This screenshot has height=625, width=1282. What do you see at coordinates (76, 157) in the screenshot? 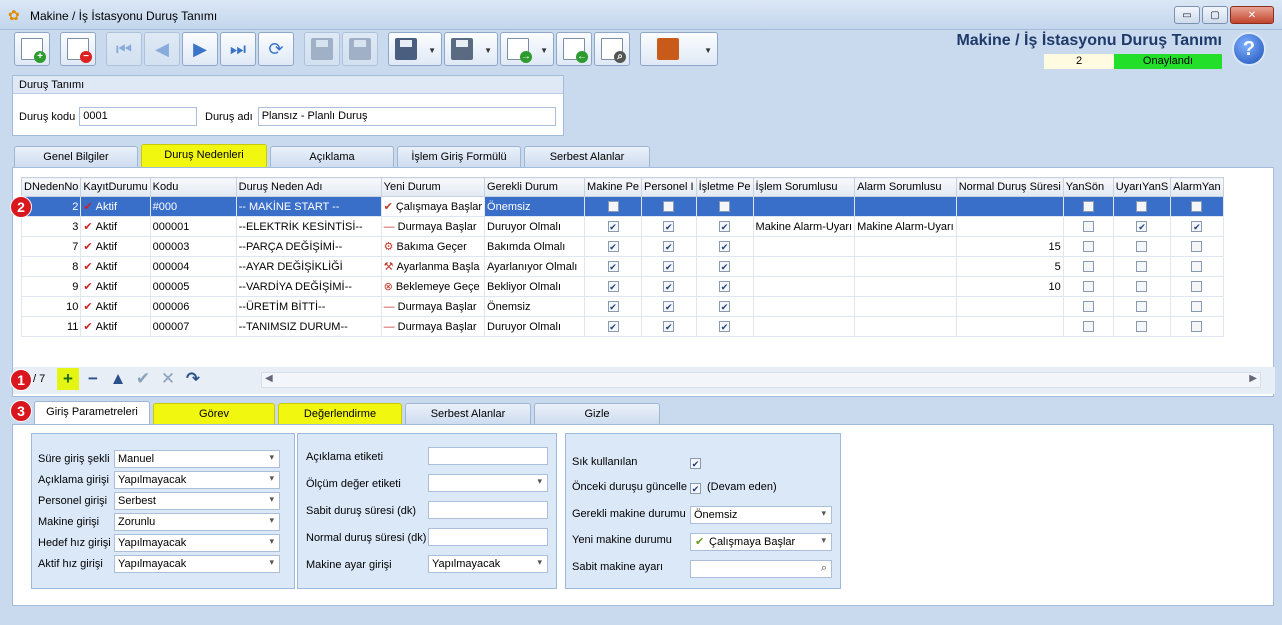
I see `tab-general: Genel Bilgiler` at bounding box center [76, 157].